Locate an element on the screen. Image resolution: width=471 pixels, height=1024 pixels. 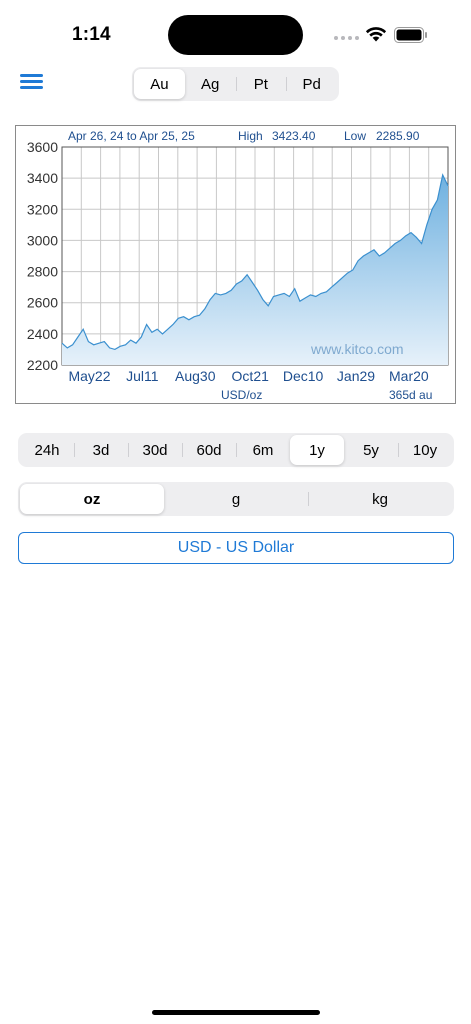
unit-selector: oz g kg is located at coordinates (236, 499).